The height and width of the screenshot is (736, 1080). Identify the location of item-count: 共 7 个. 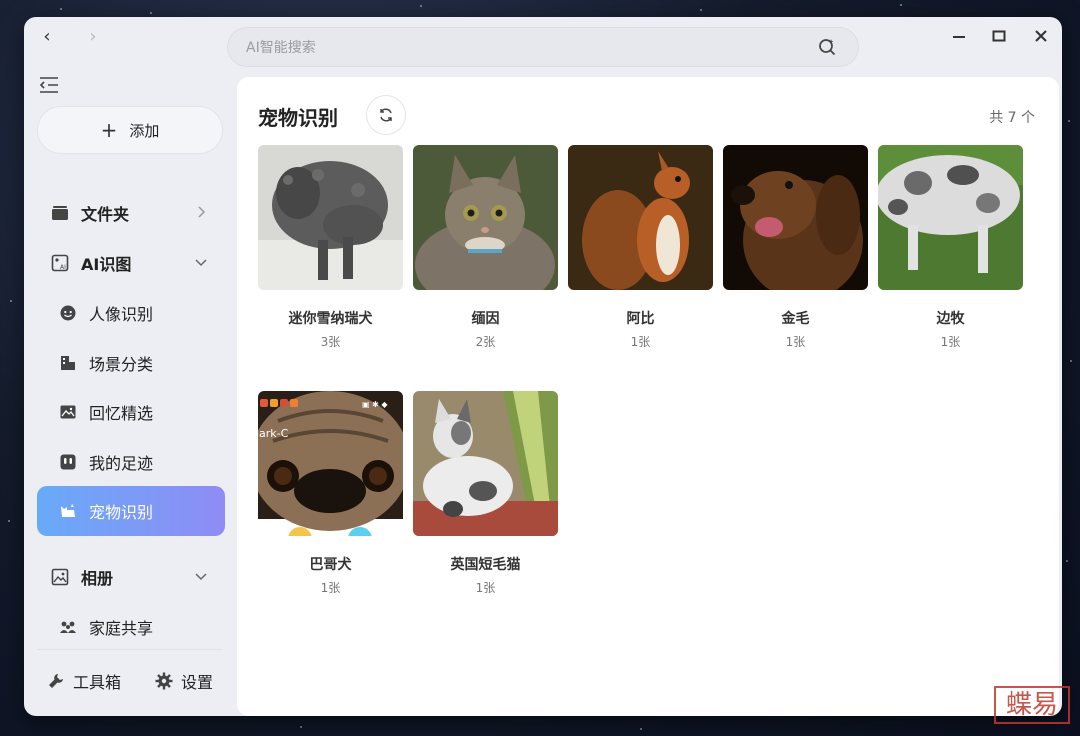
(1012, 118).